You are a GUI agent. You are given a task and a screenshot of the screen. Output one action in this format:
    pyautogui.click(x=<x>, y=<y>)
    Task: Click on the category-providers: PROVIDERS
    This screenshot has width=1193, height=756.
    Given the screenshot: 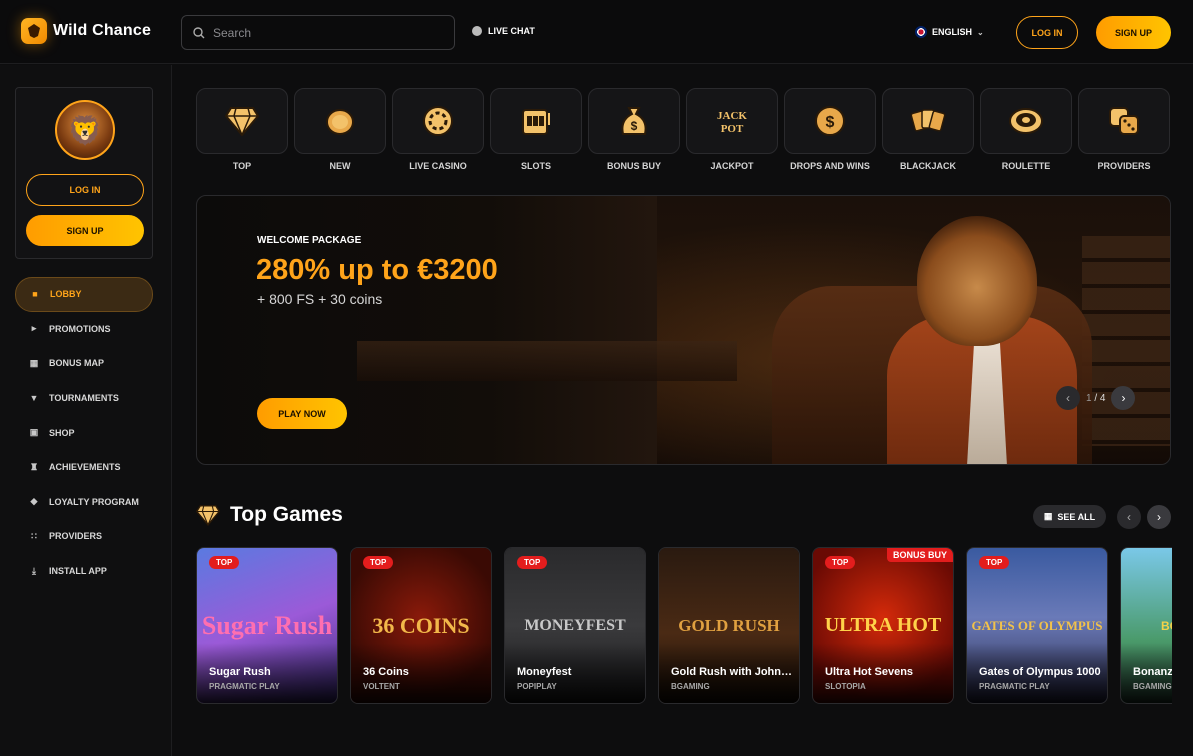 What is the action you would take?
    pyautogui.click(x=1124, y=129)
    